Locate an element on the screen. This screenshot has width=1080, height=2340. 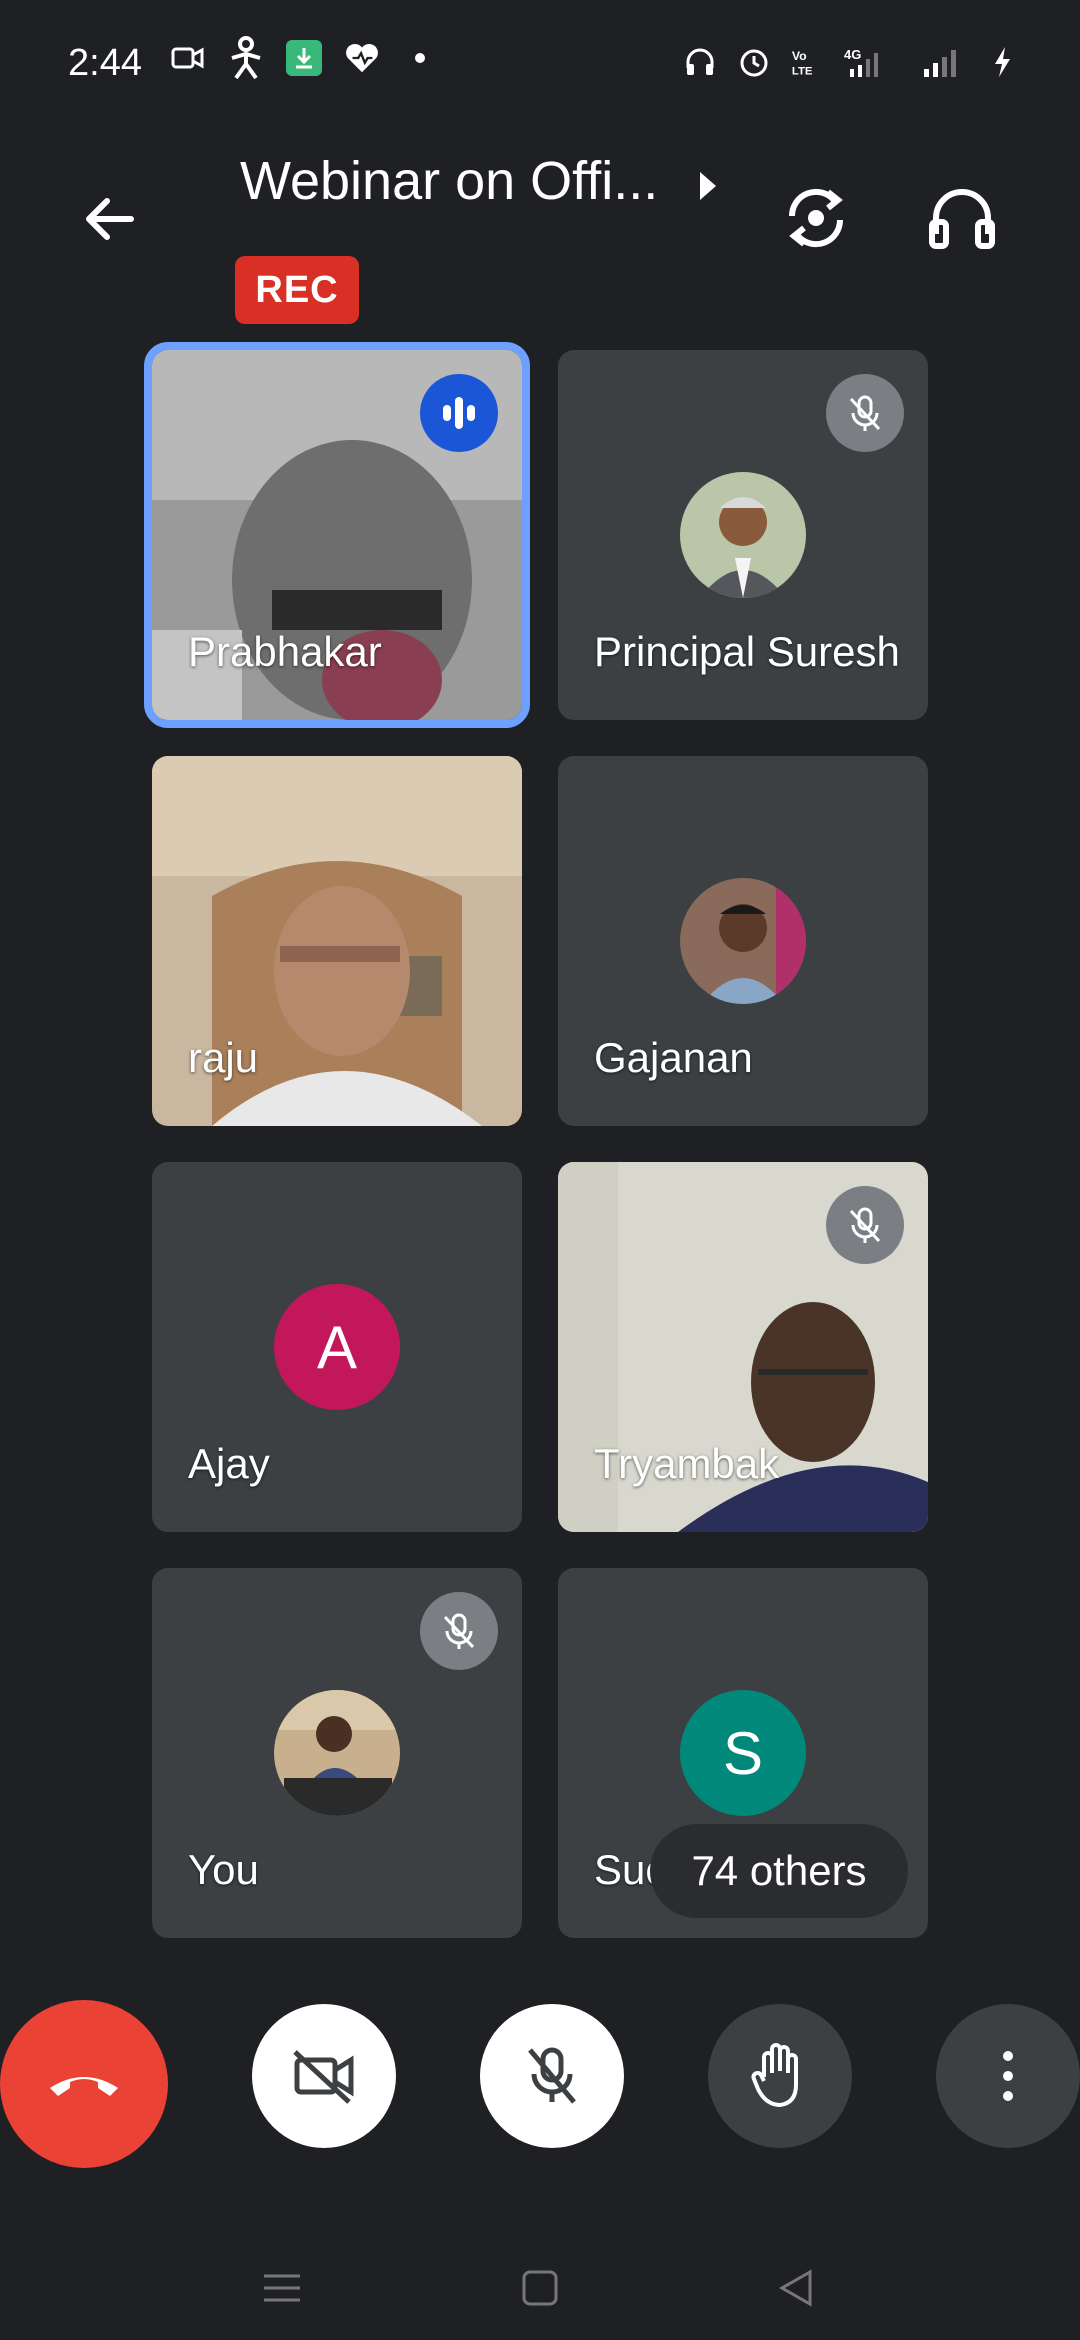
participant-name: You is located at coordinates (223, 1869).